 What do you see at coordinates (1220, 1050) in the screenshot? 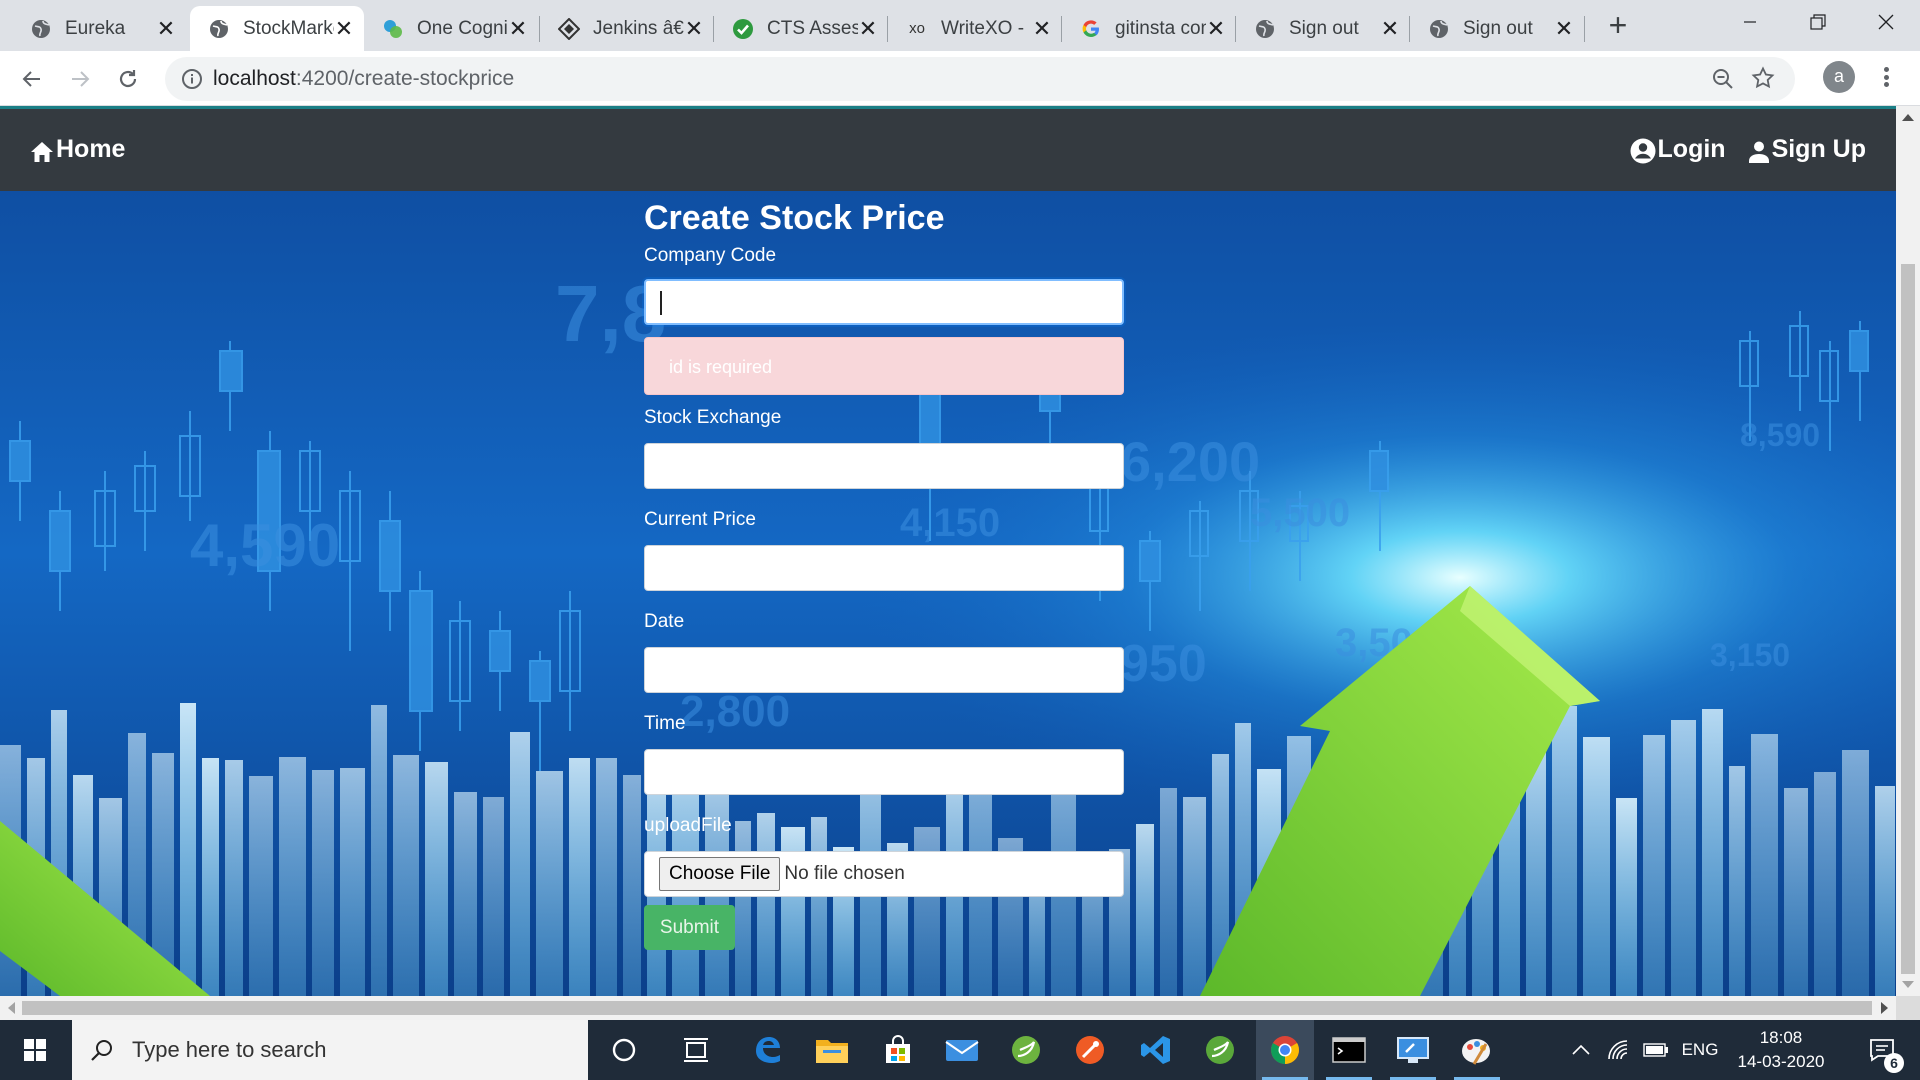
I see `spring-boot-icon` at bounding box center [1220, 1050].